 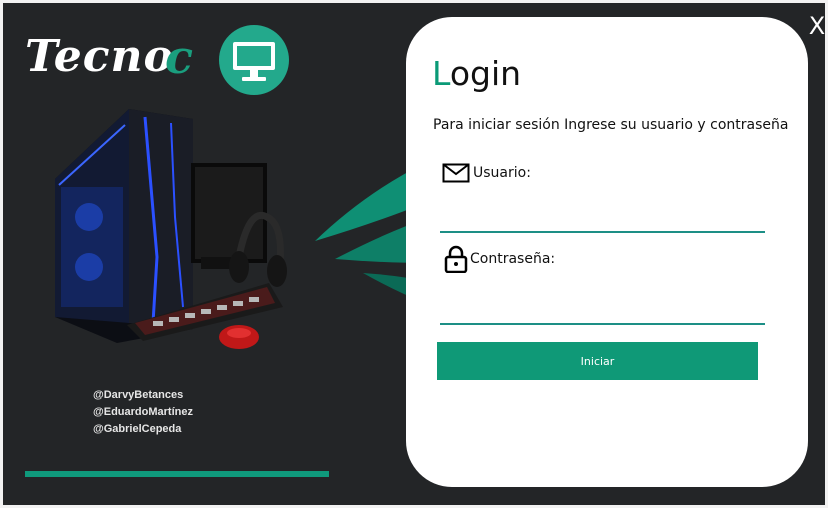 I want to click on monitor-icon, so click(x=254, y=60).